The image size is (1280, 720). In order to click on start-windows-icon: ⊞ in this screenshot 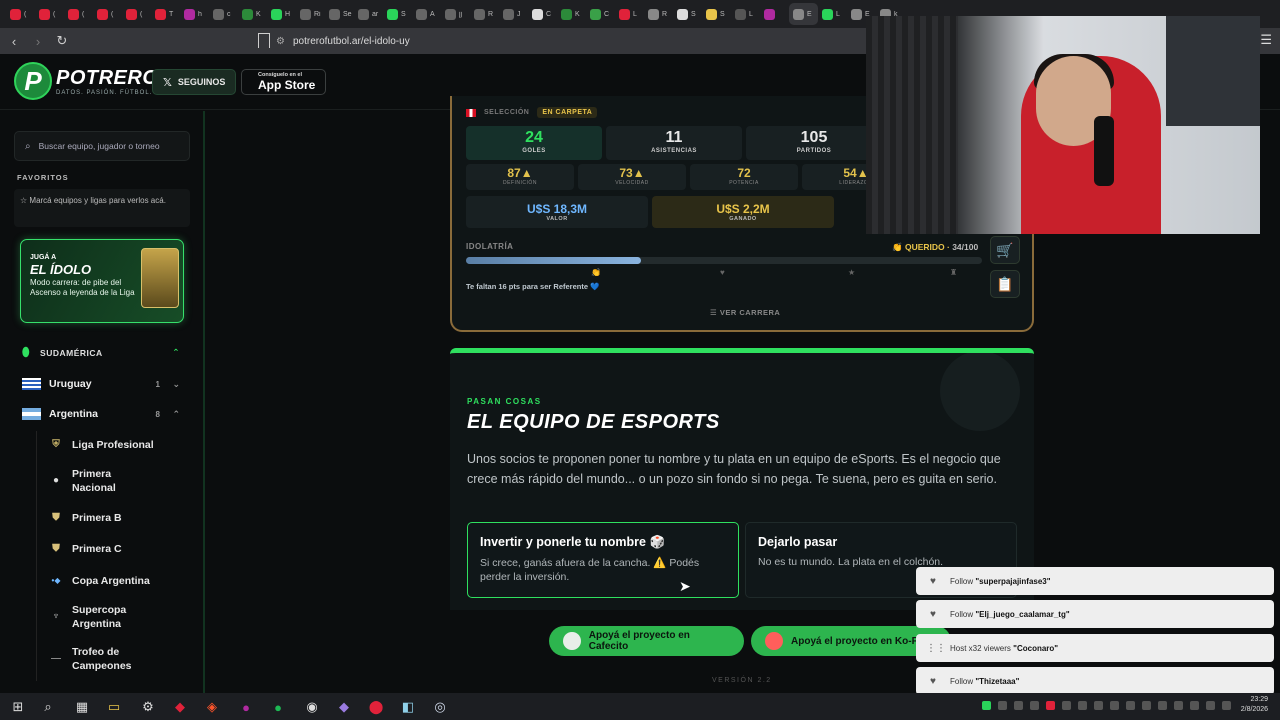, I will do `click(18, 707)`.